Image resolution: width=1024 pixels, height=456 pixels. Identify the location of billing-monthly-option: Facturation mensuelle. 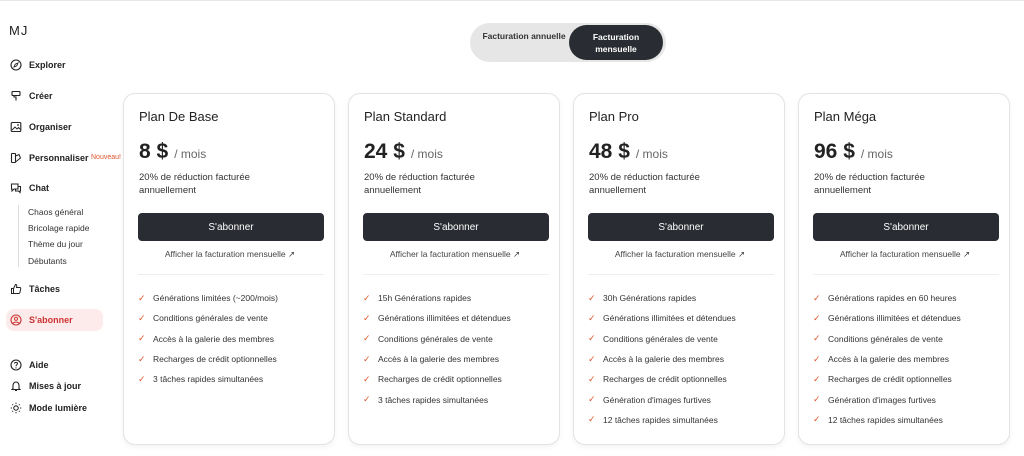
(616, 42).